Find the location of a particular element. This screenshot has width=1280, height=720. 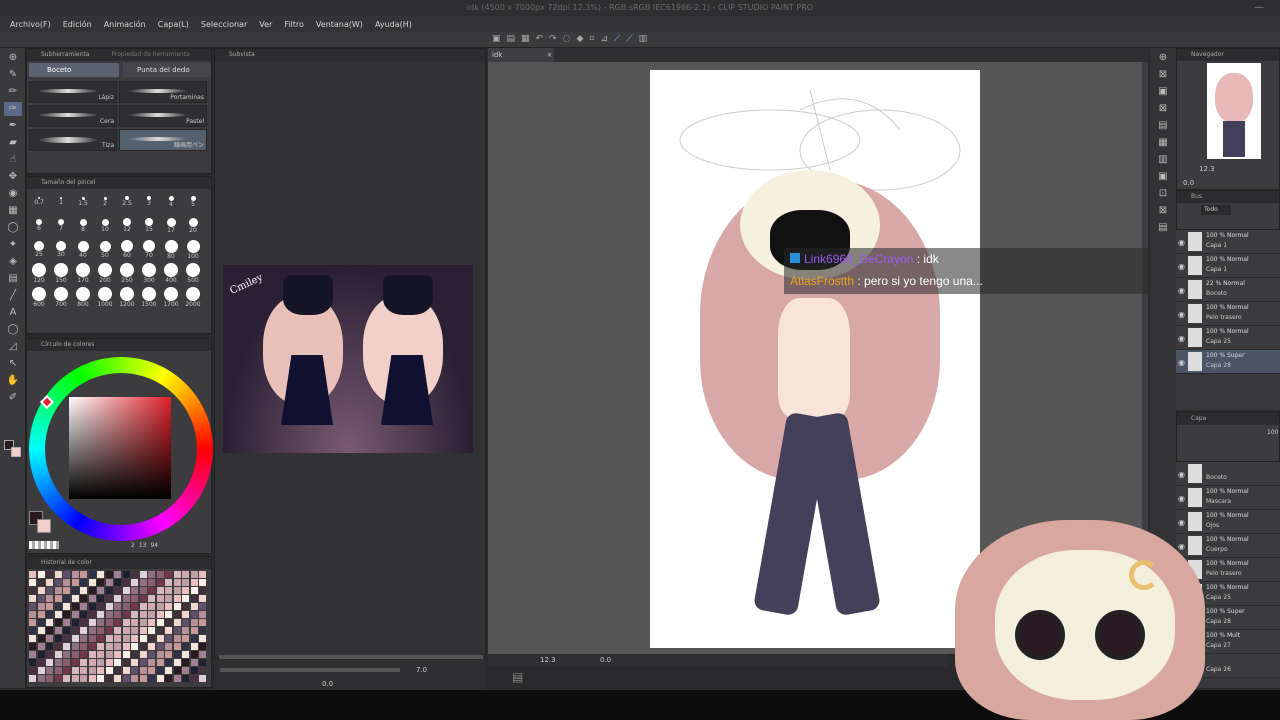

select-icon: ◌ is located at coordinates (567, 39).